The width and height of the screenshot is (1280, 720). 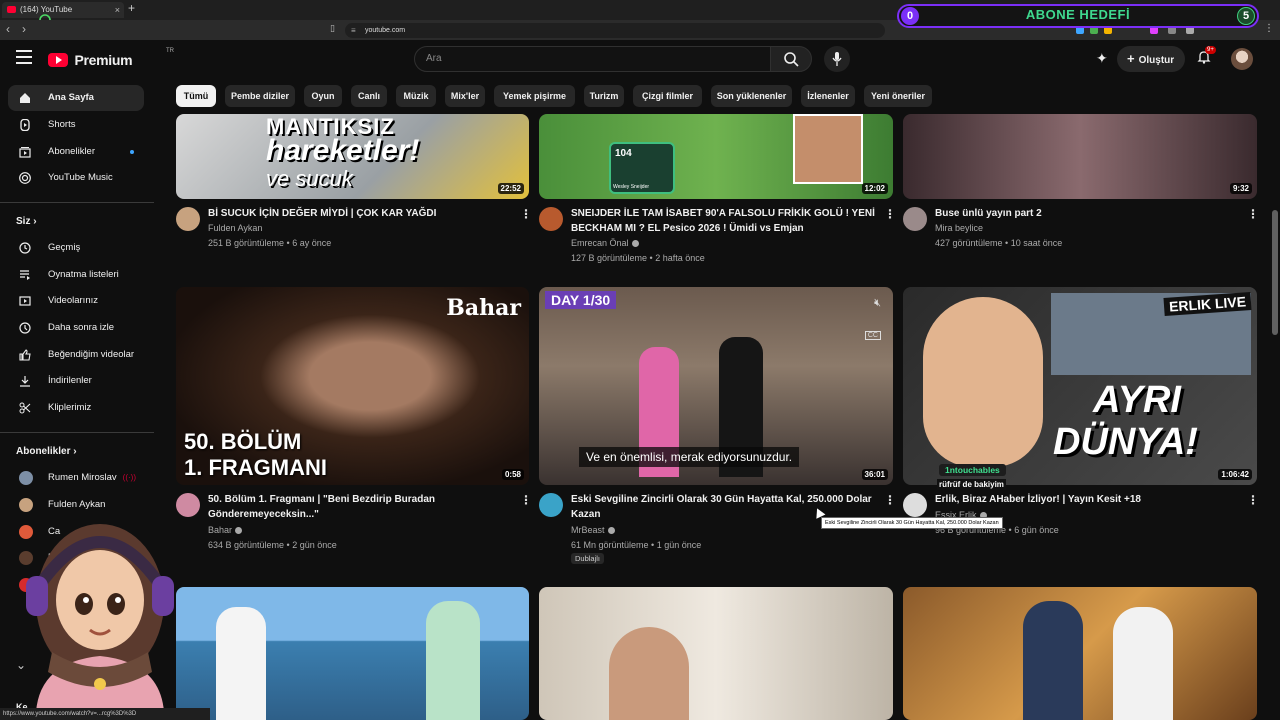 I want to click on address-bar: ≡ youtube.com, so click(x=615, y=30).